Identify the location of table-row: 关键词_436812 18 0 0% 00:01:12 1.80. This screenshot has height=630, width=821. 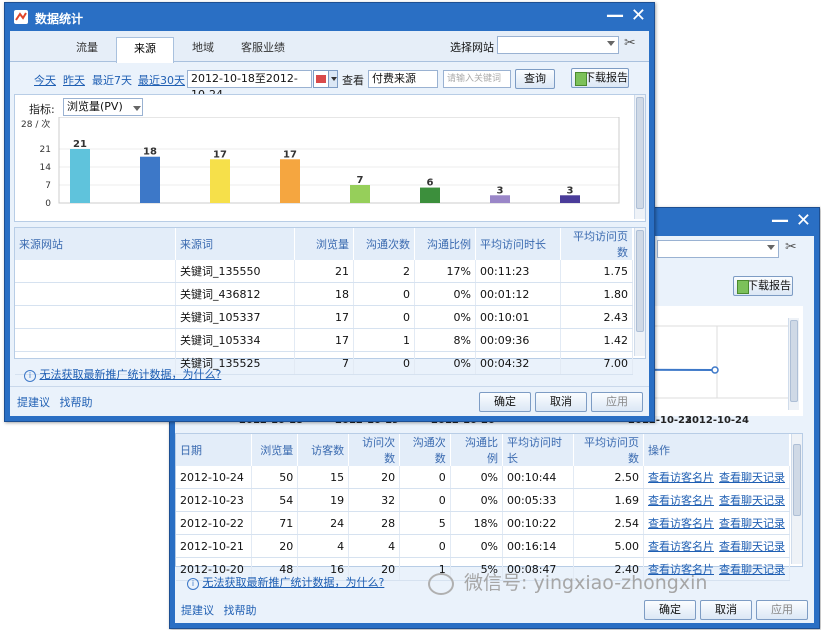
(324, 294).